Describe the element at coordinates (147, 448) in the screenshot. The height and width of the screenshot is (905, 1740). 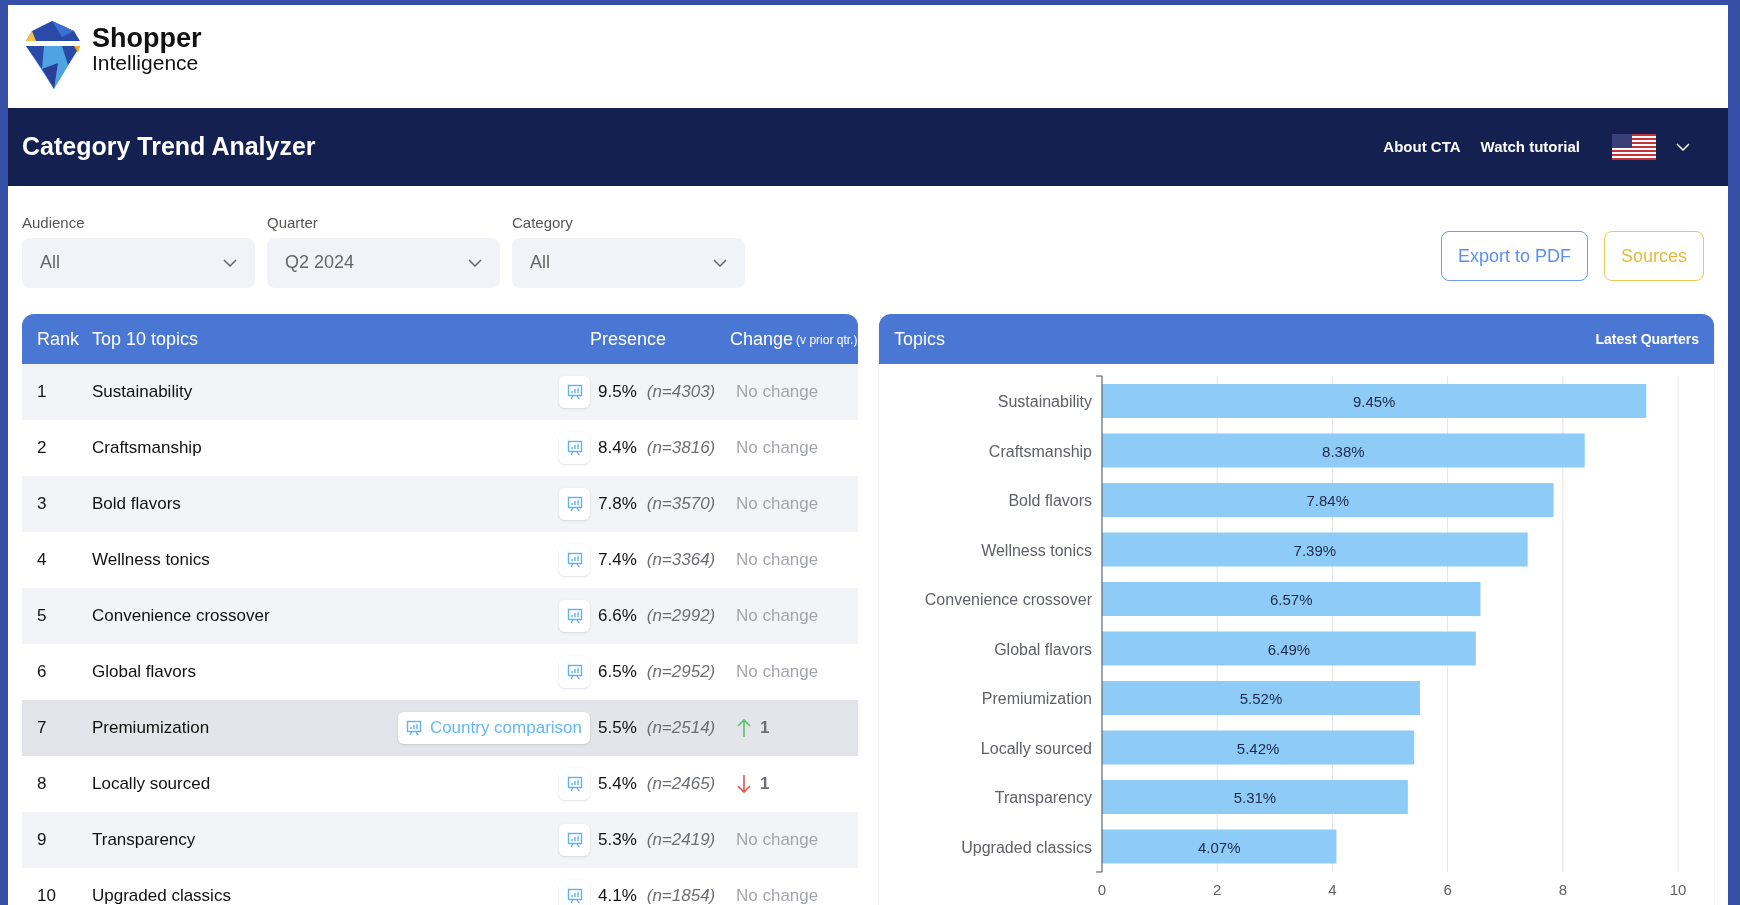
I see `topic-cell-text: Craftsmanship` at that location.